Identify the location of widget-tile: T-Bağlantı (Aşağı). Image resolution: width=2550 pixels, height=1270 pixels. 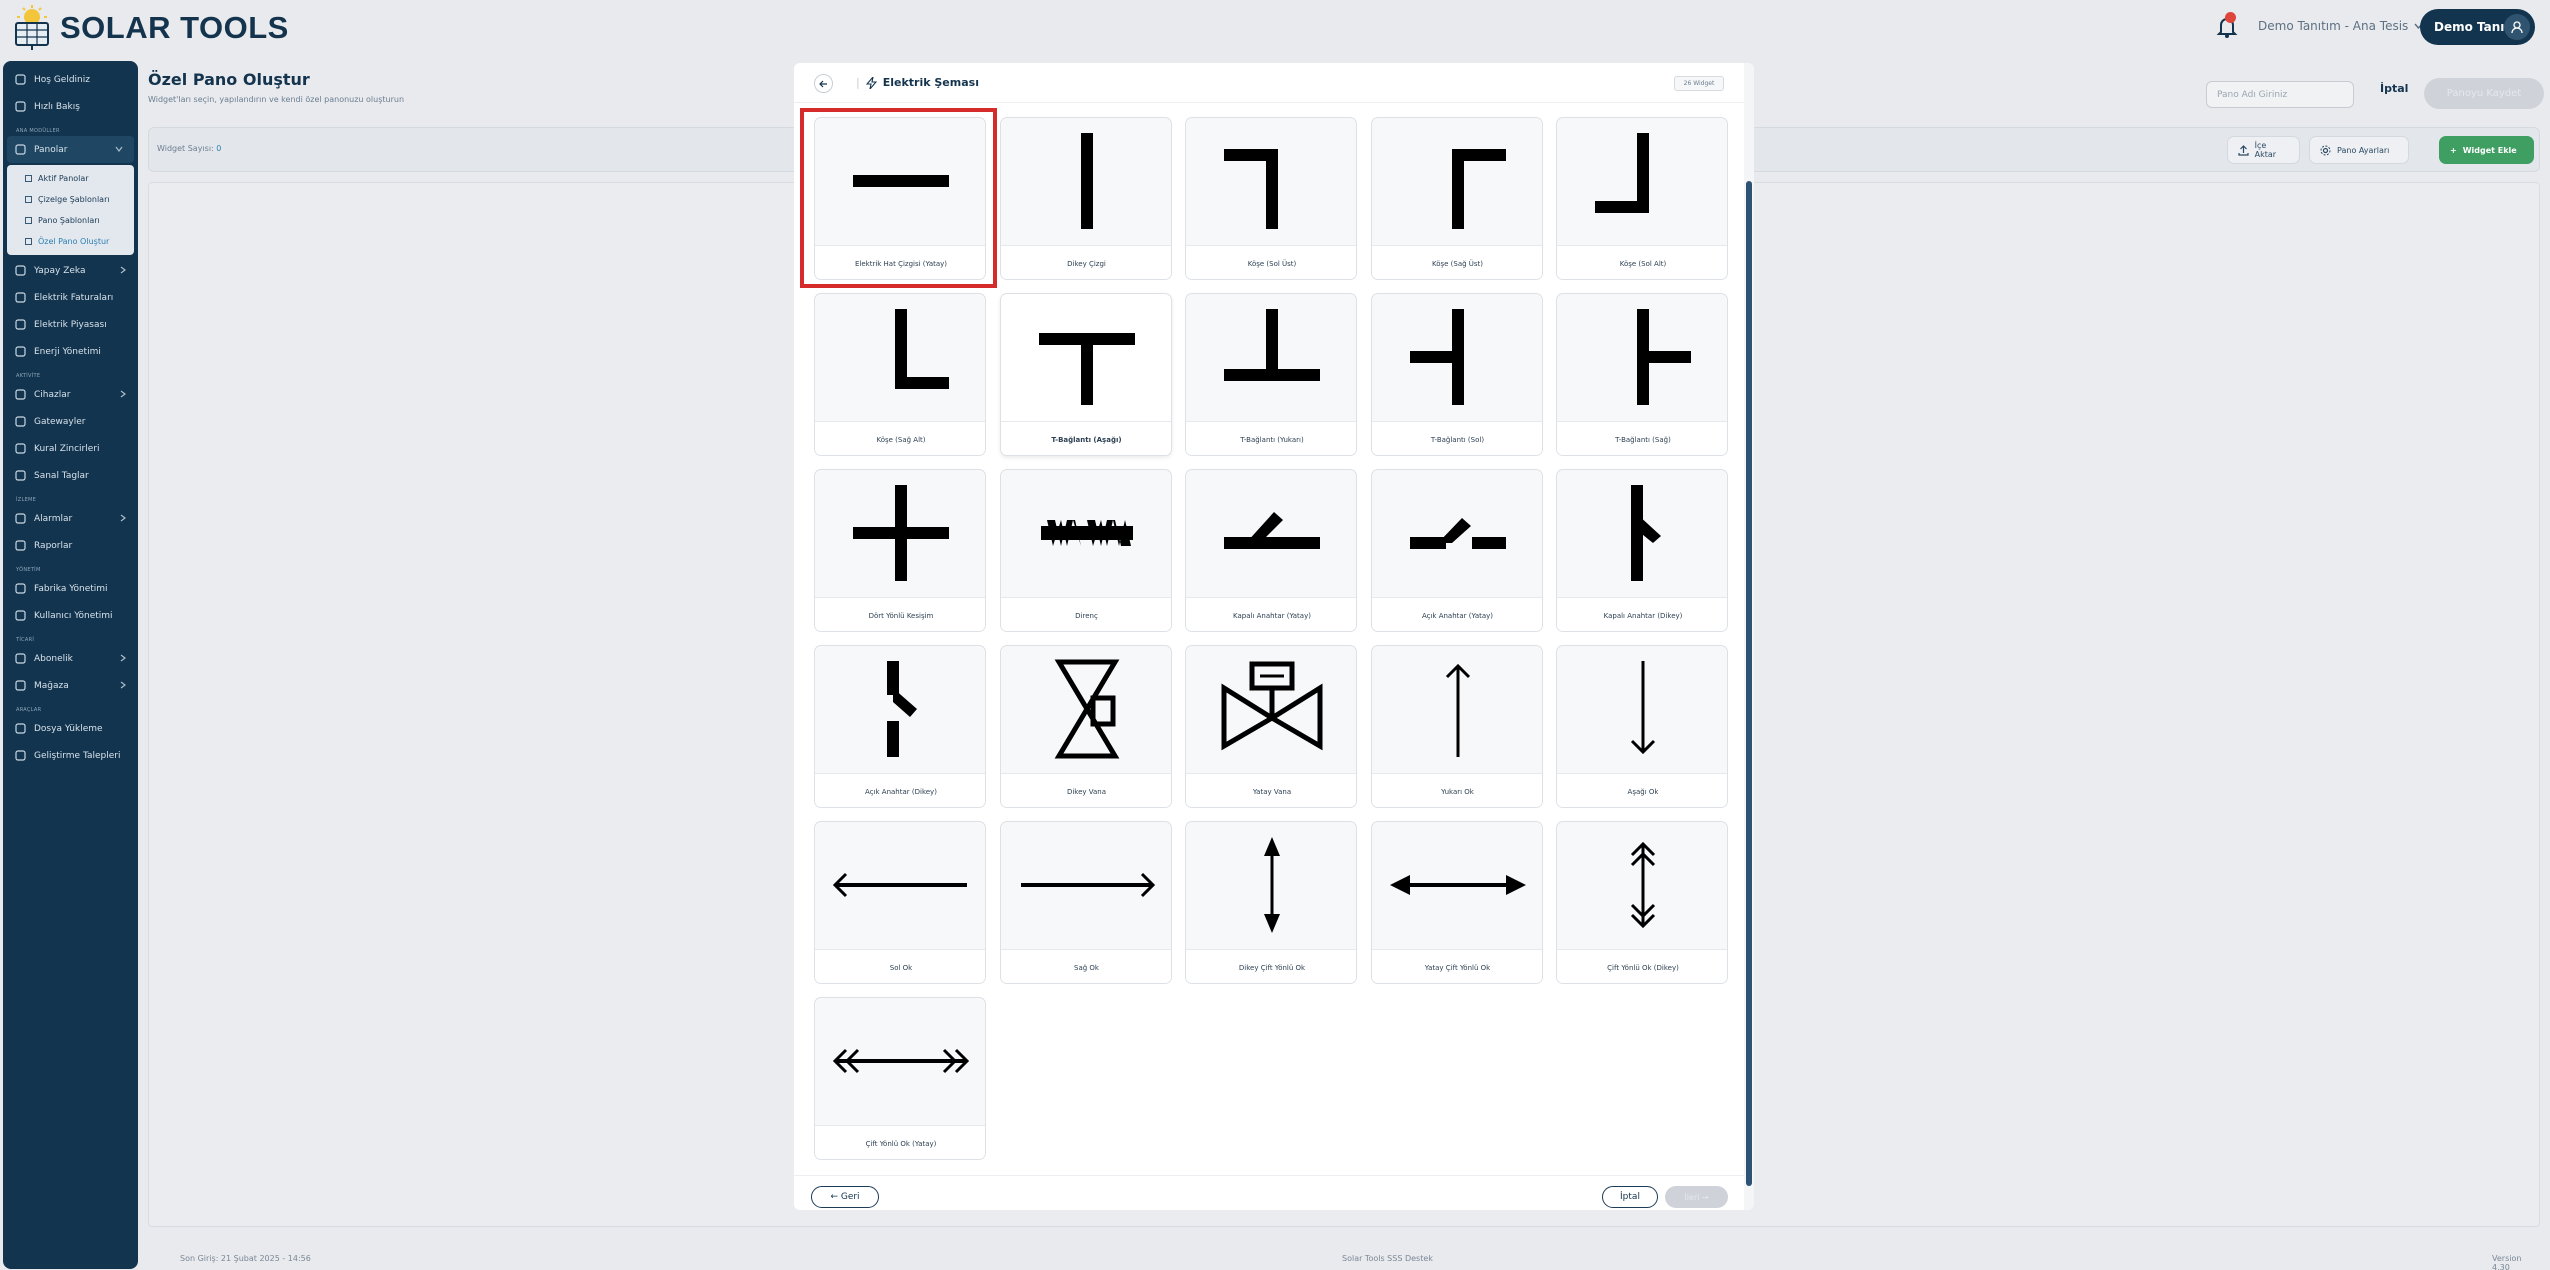
(1085, 374).